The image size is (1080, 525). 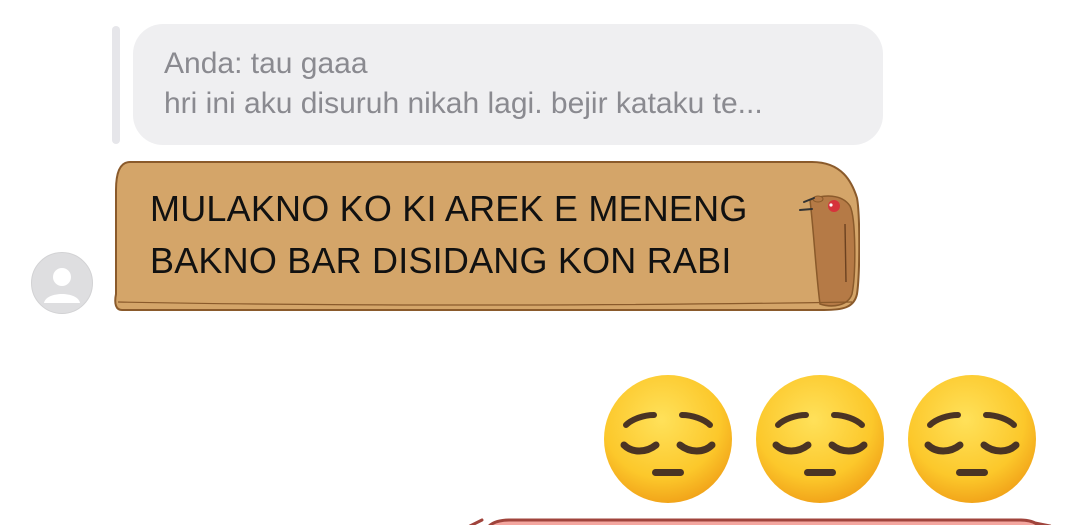 I want to click on next-message-bubble, so click(x=760, y=518).